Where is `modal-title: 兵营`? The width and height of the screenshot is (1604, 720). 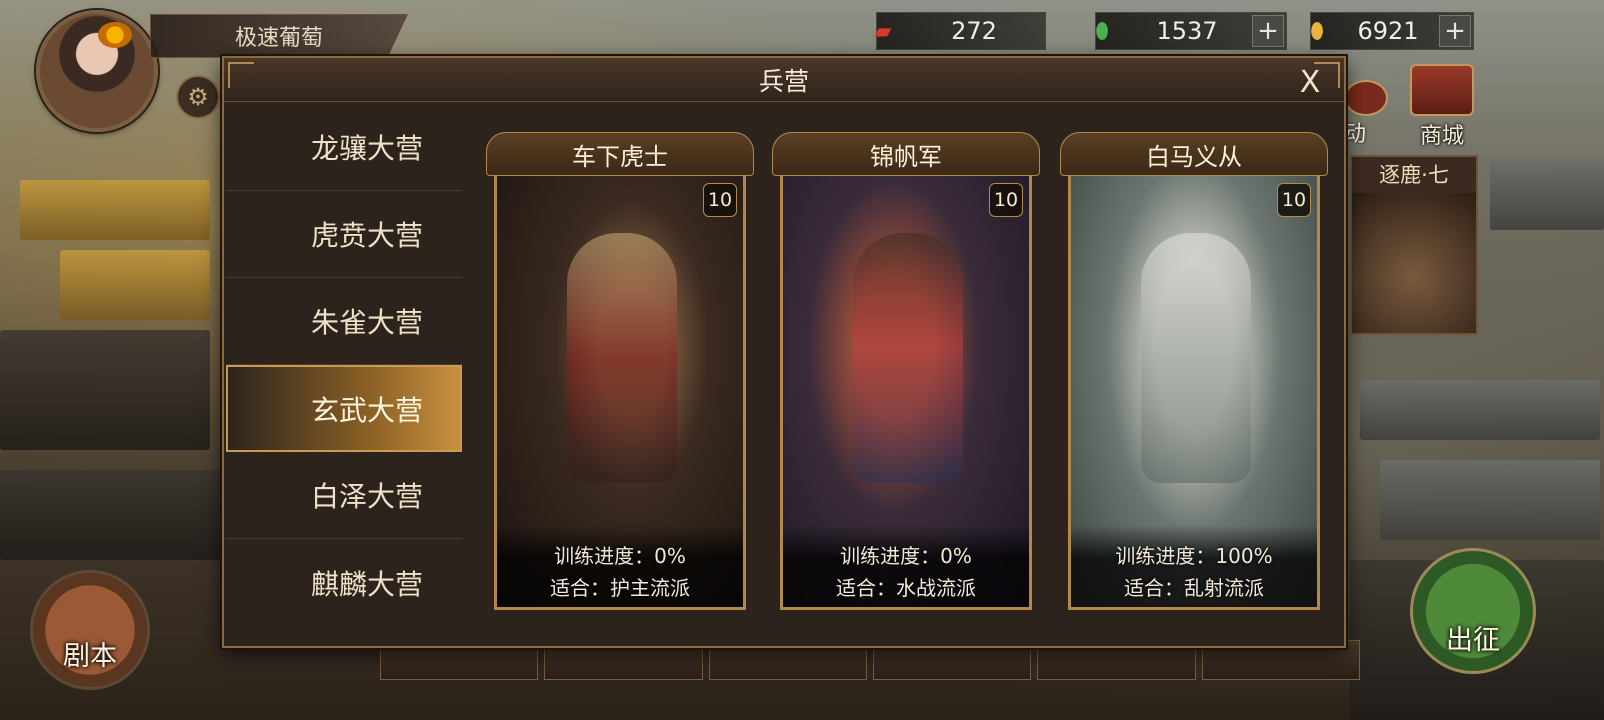 modal-title: 兵营 is located at coordinates (783, 81).